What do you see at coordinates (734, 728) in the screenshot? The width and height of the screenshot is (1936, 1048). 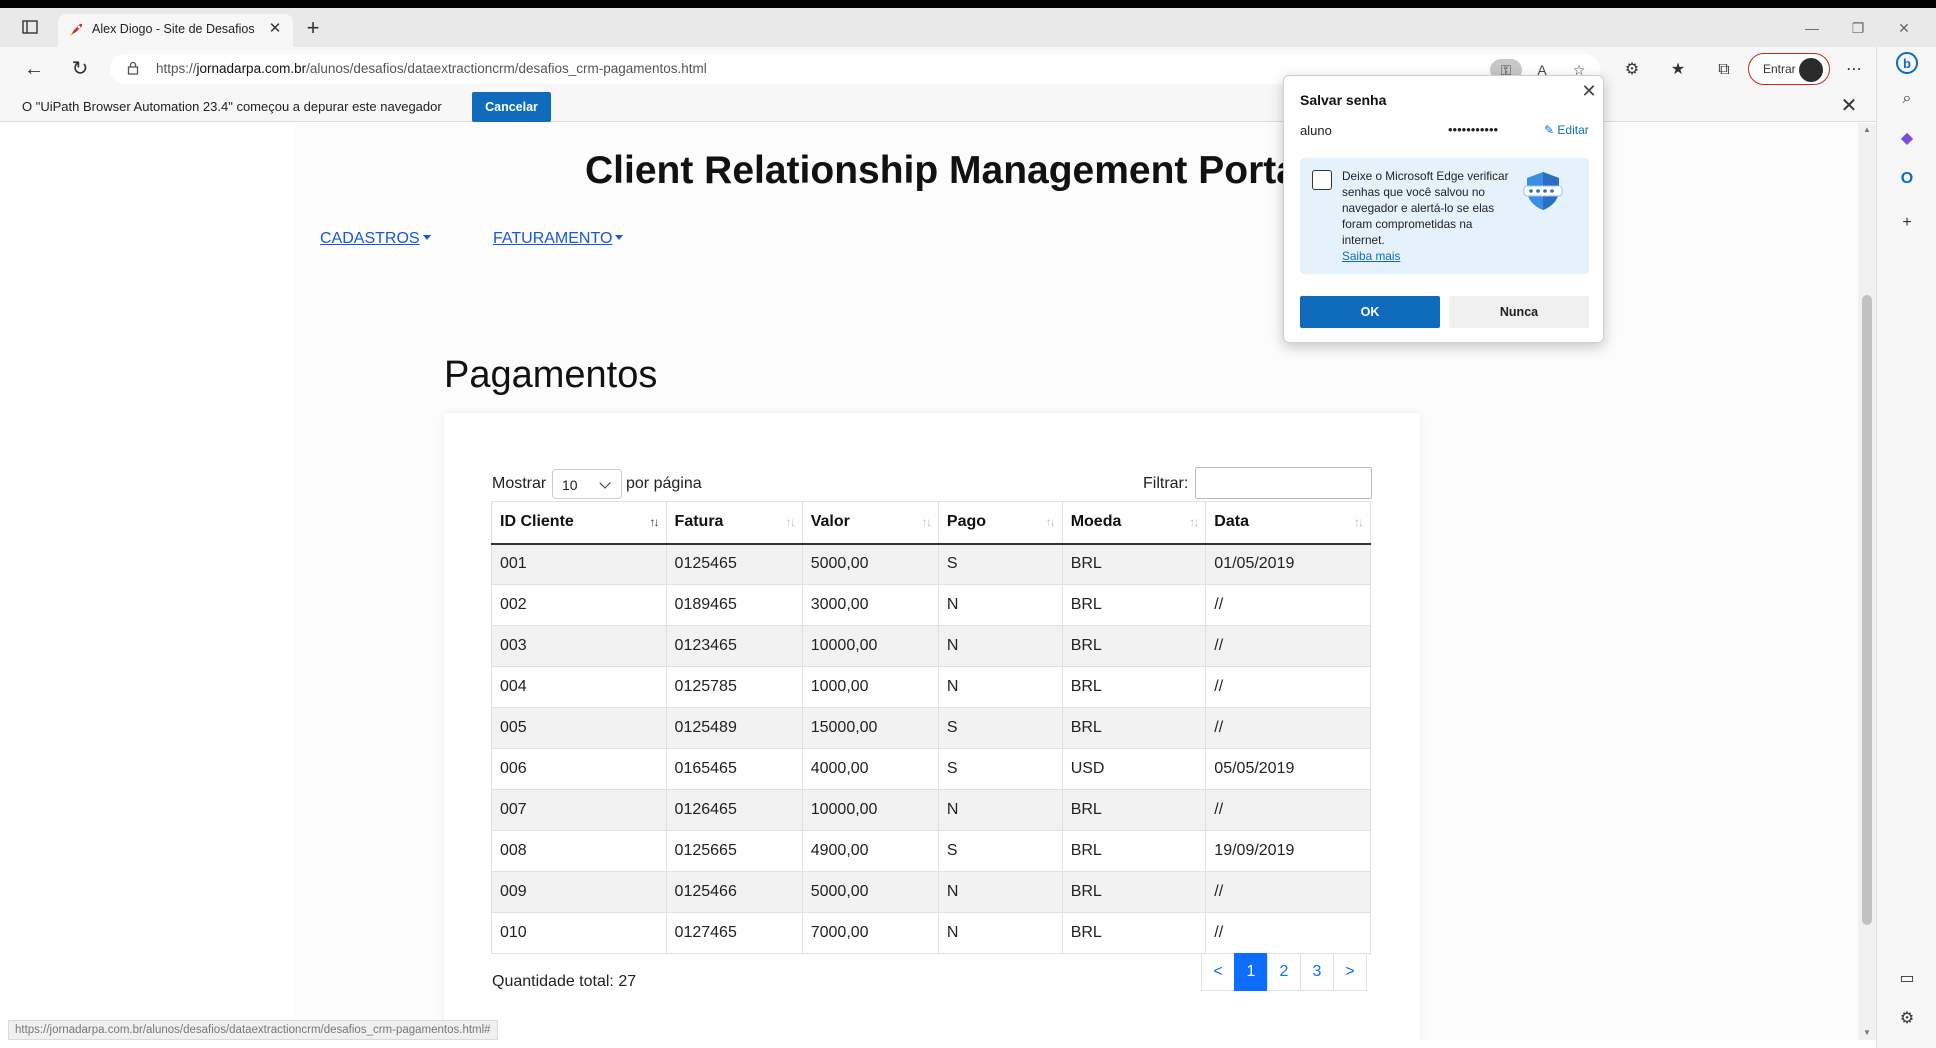 I see `table-cell: 0125489` at bounding box center [734, 728].